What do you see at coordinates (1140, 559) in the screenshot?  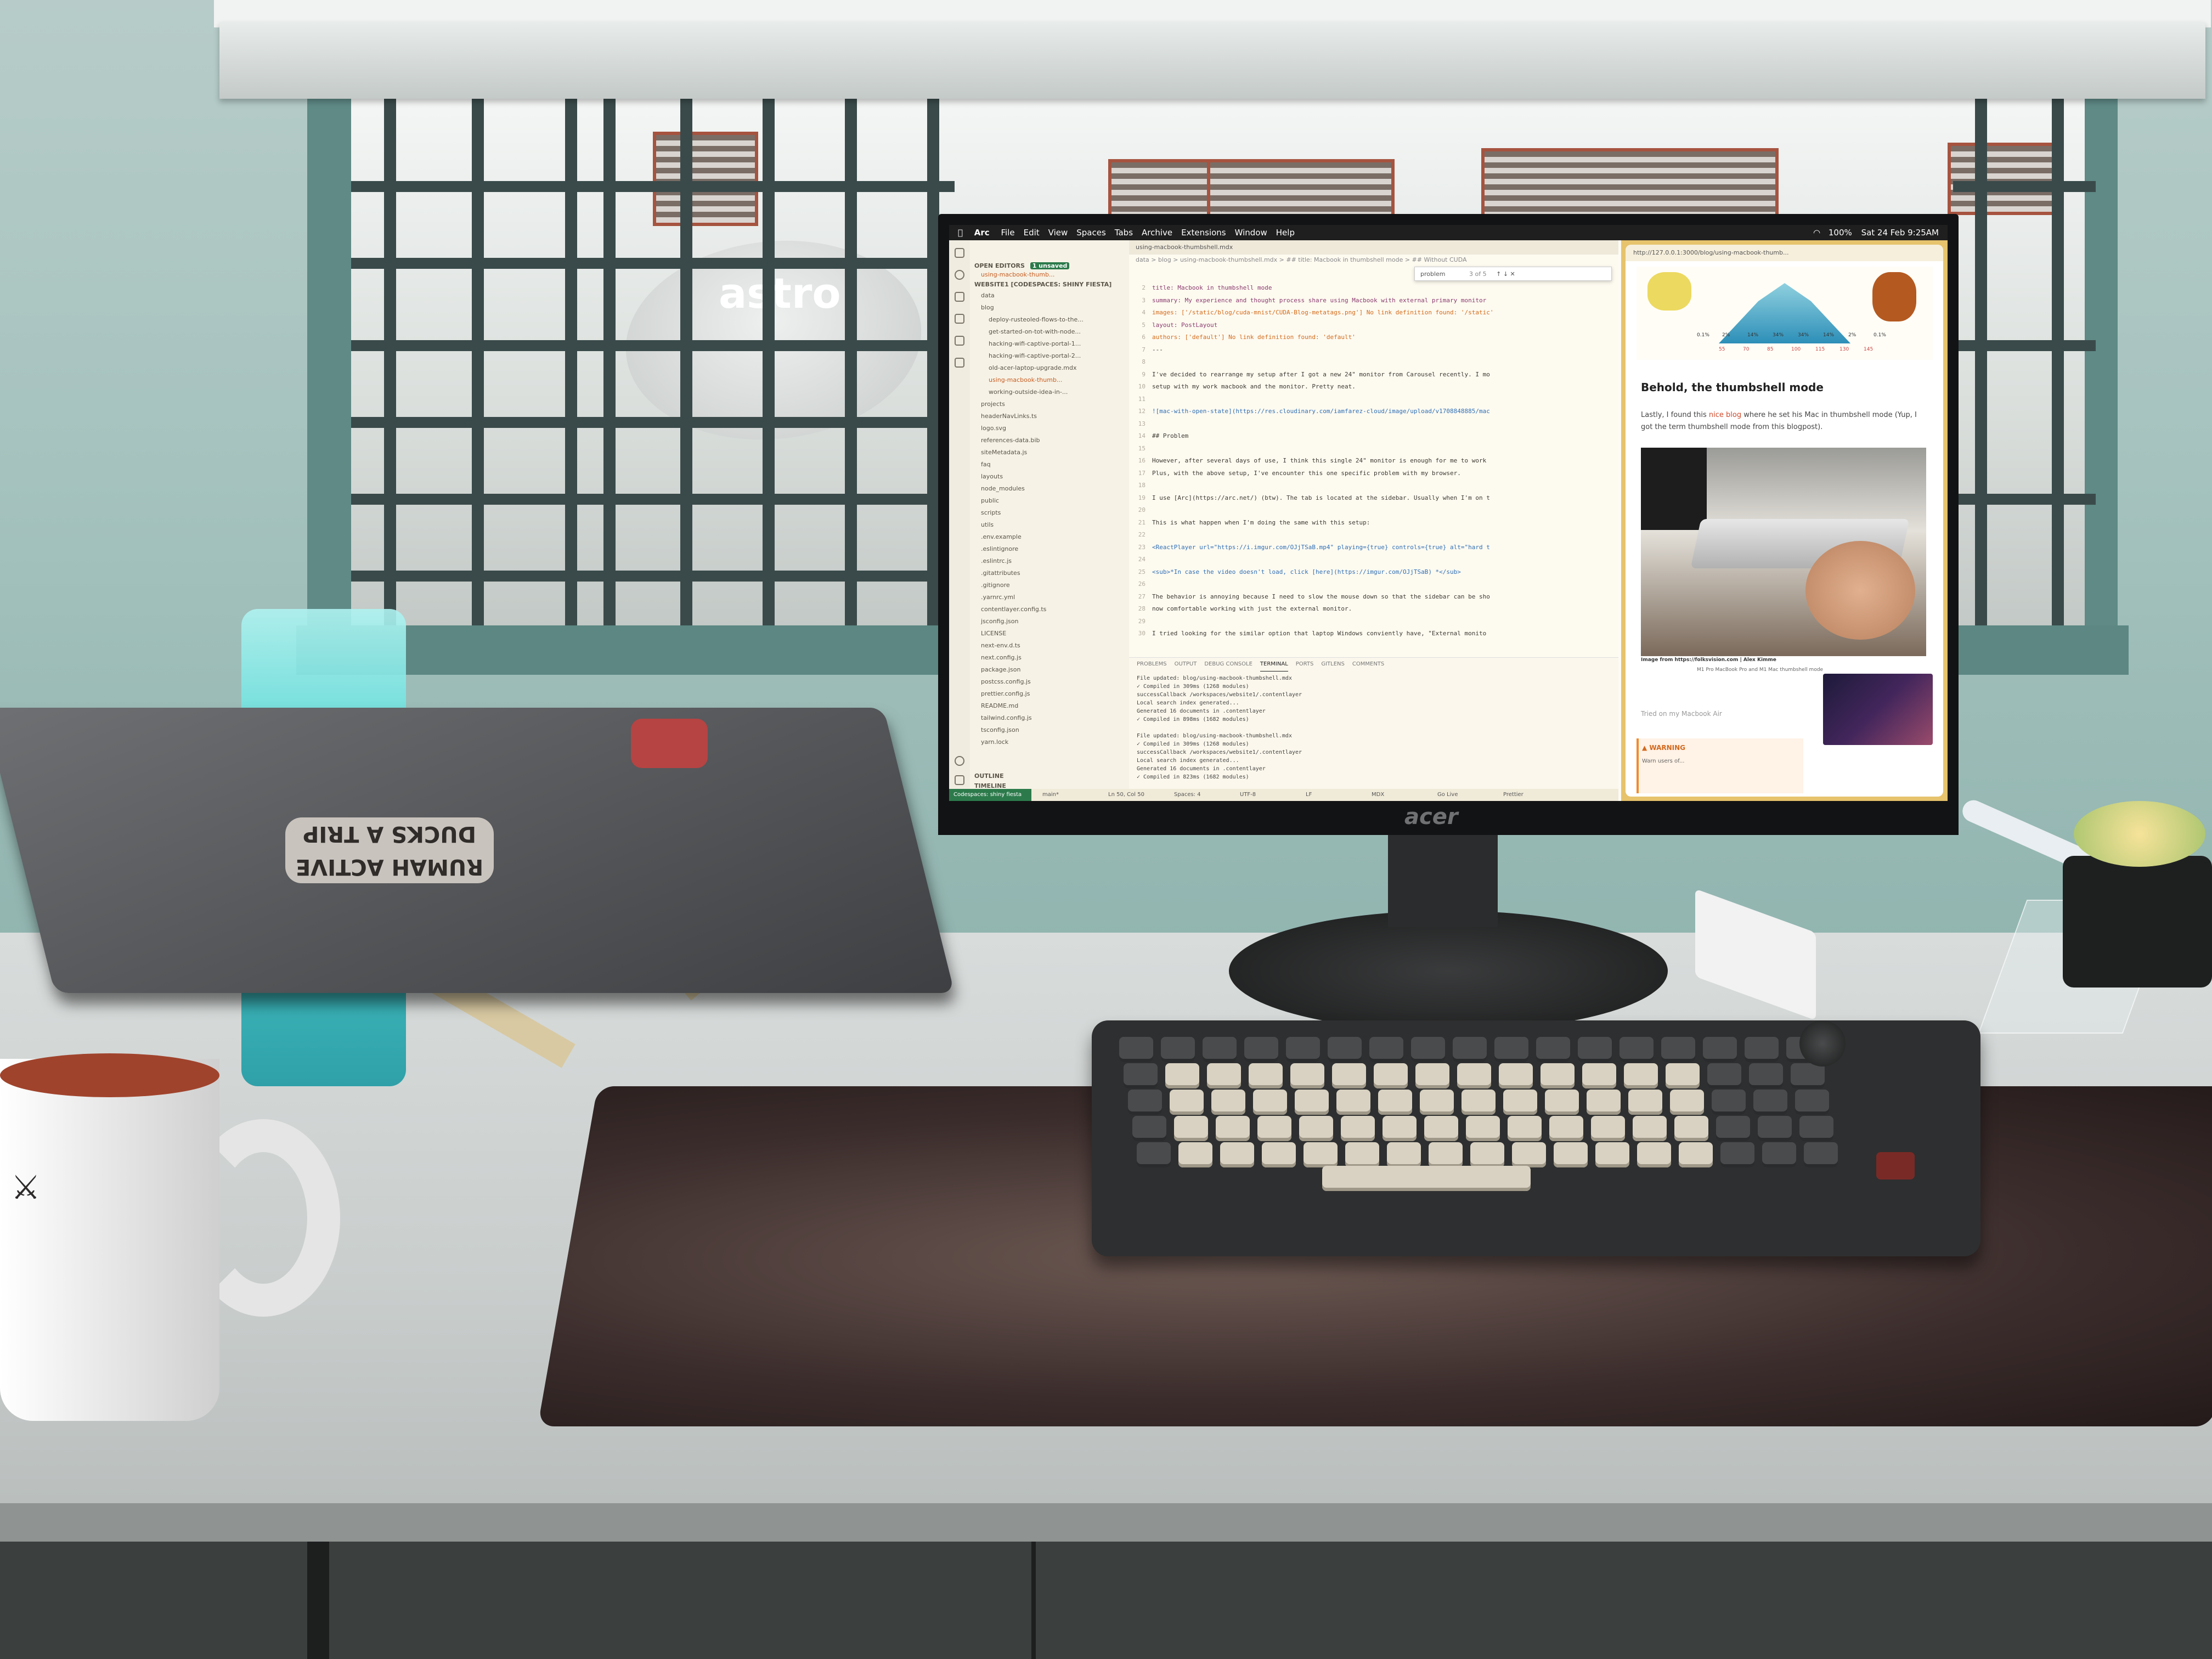 I see `code-line: 24` at bounding box center [1140, 559].